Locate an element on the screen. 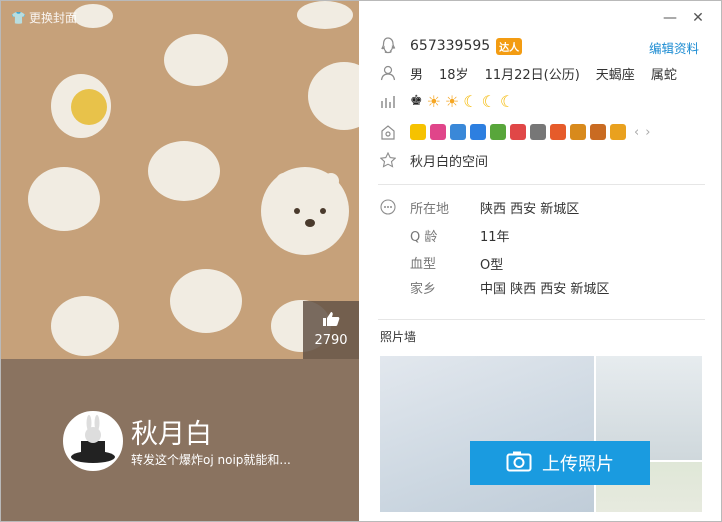 The width and height of the screenshot is (722, 522). level-row: ♚ ☀ ☀ ☾ ☾ ☾ is located at coordinates (446, 101).